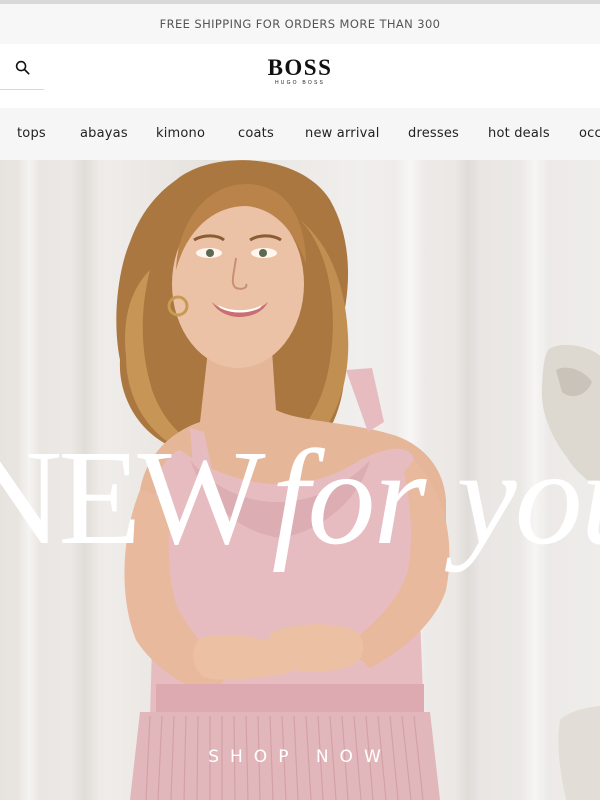  Describe the element at coordinates (104, 133) in the screenshot. I see `nav-item-abayas: abayas` at that location.